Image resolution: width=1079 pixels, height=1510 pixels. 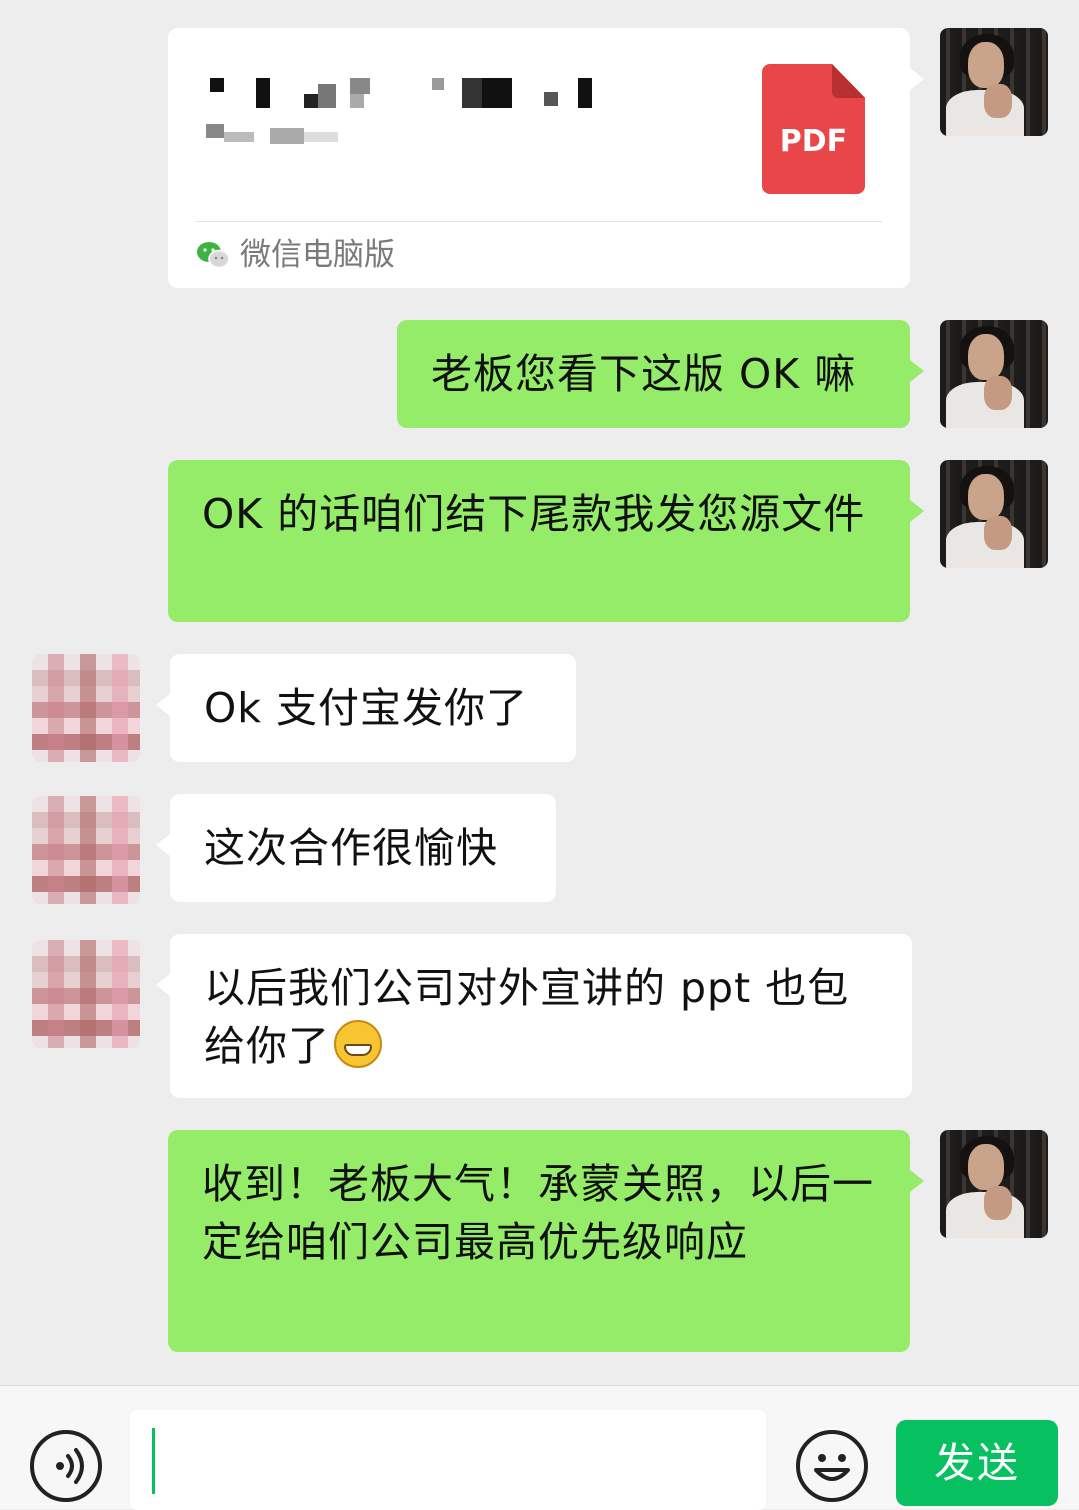 I want to click on message-text: 收到！老板大气！承蒙关照，以后一定给咱们公司最高优先级响应, so click(x=538, y=1213).